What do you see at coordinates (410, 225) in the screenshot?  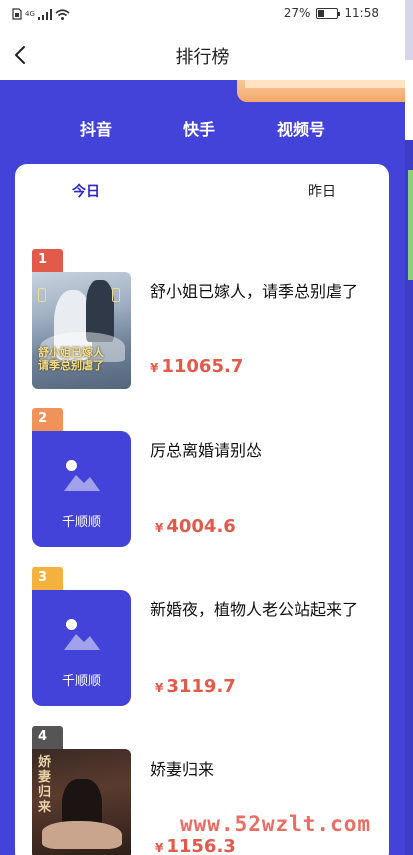 I see `edge-indicator` at bounding box center [410, 225].